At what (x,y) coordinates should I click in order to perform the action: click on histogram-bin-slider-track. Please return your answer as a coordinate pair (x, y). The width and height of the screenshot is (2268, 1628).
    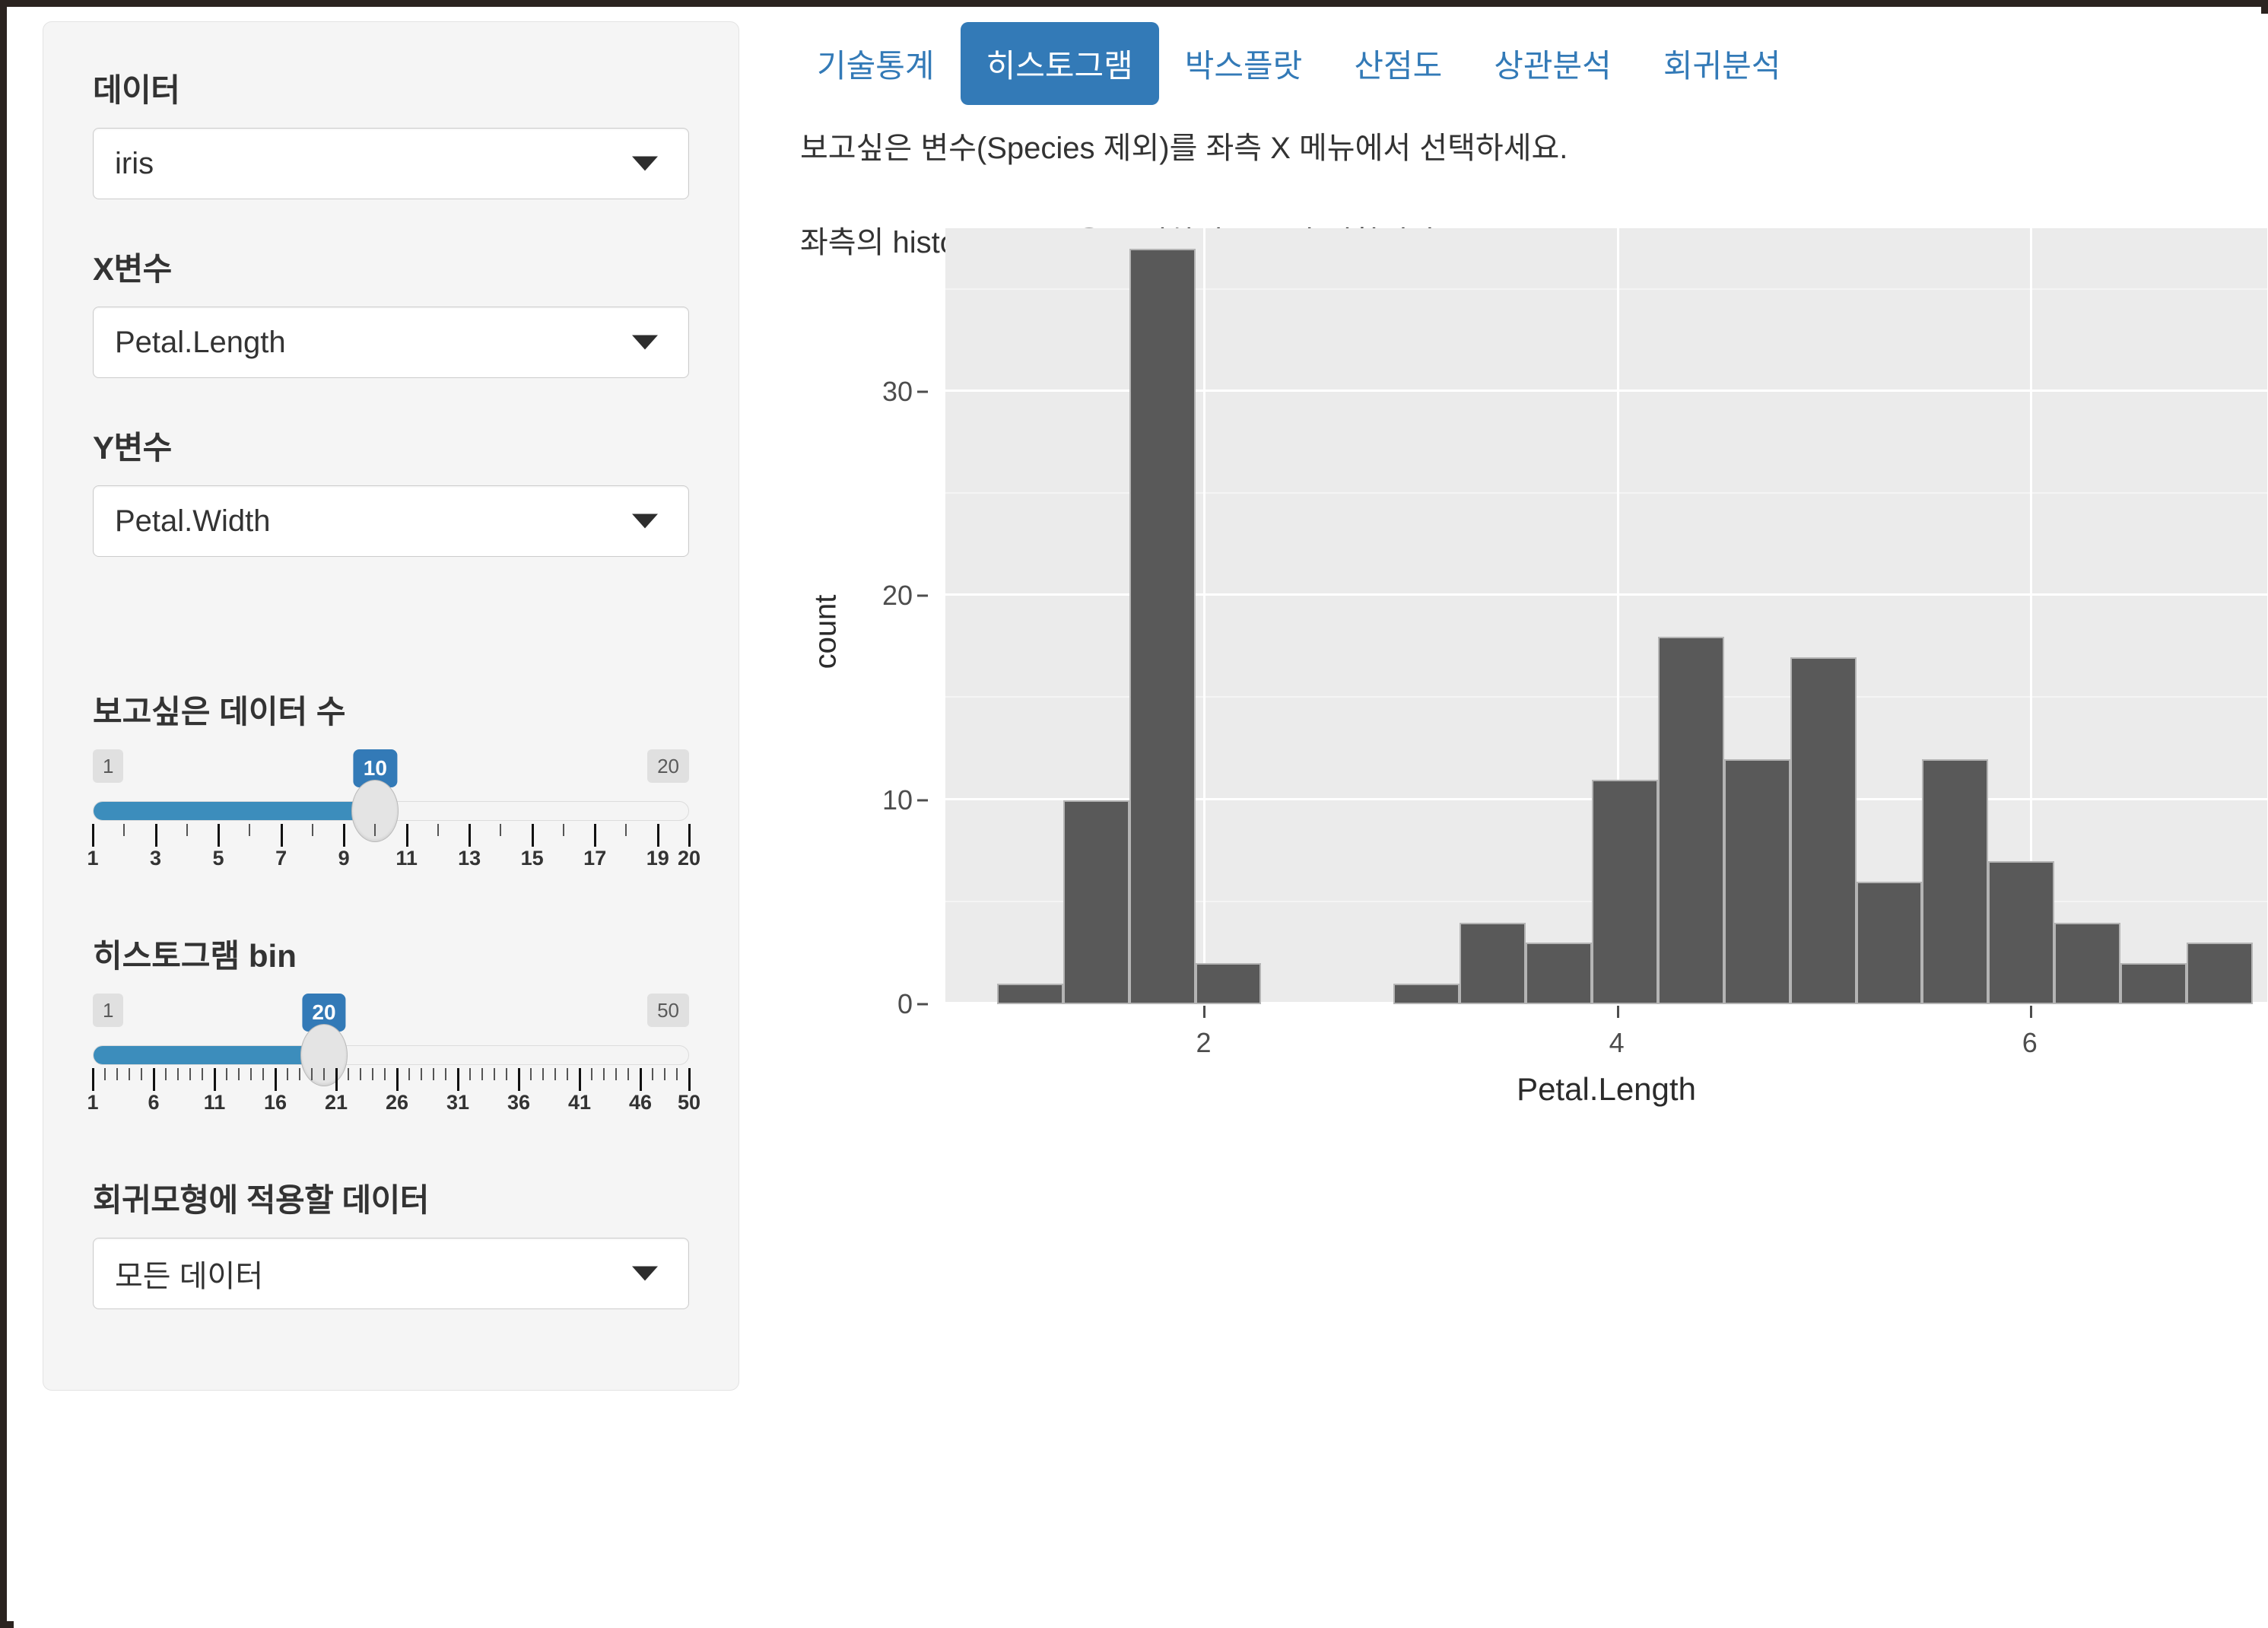
    Looking at the image, I should click on (391, 1055).